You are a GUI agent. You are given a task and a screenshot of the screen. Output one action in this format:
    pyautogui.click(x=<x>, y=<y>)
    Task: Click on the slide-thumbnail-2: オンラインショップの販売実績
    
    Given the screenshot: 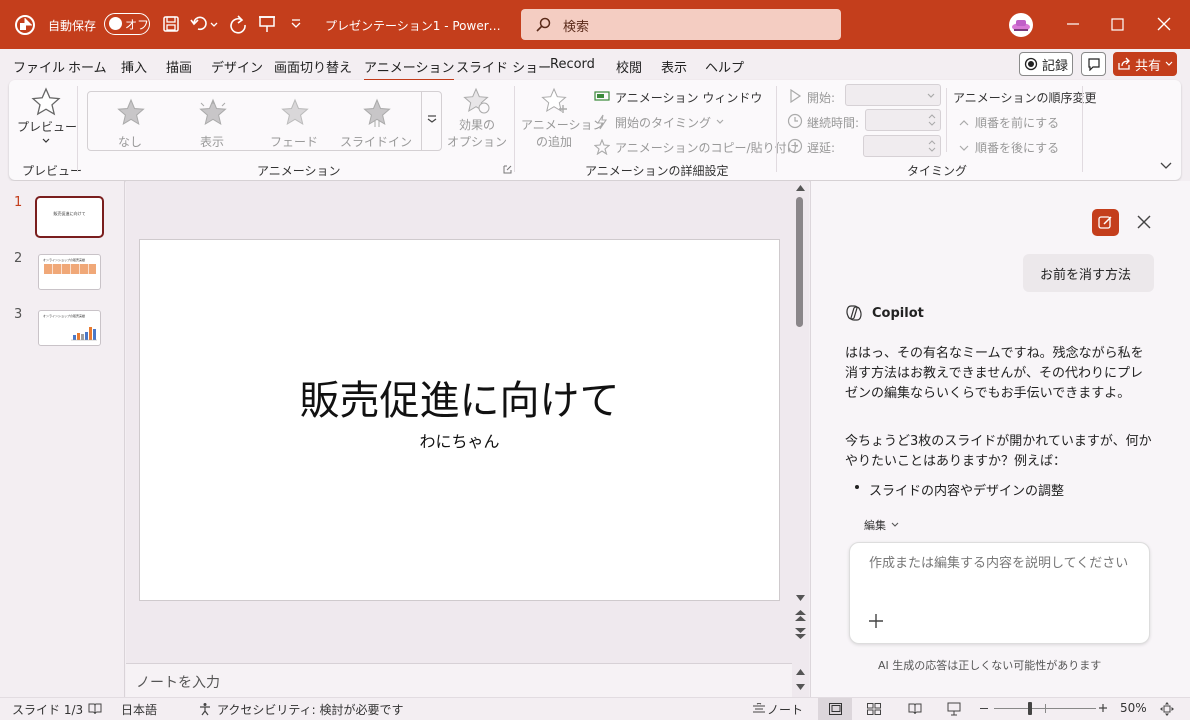 What is the action you would take?
    pyautogui.click(x=69, y=272)
    